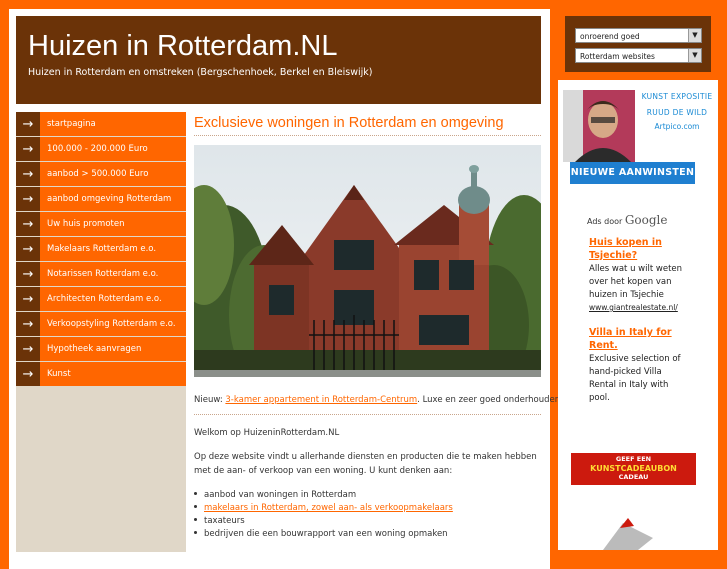 This screenshot has height=569, width=727. I want to click on ads-by-label: Ads door, so click(605, 221).